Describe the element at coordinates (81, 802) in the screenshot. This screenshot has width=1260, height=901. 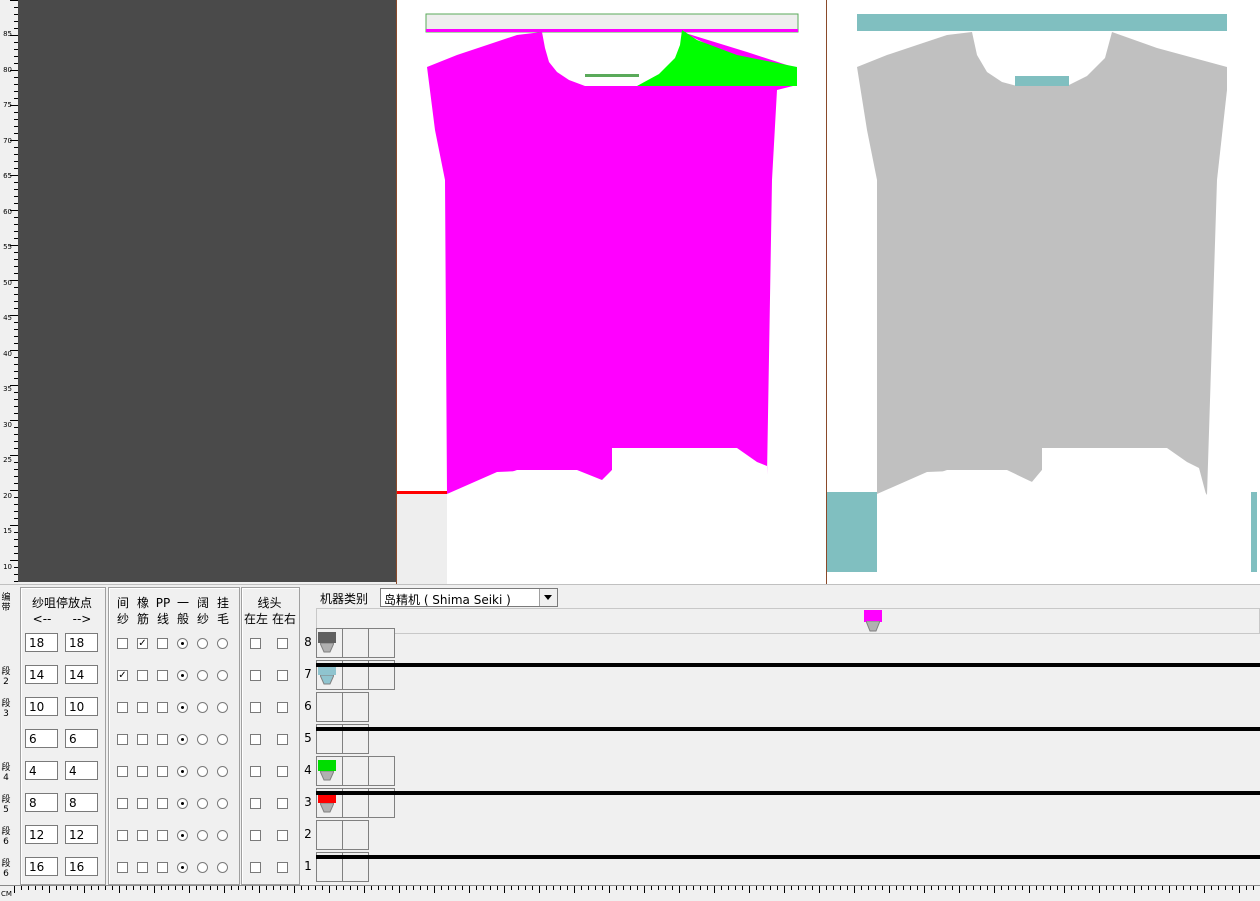
I see `yarn-stop-right-input: 8` at that location.